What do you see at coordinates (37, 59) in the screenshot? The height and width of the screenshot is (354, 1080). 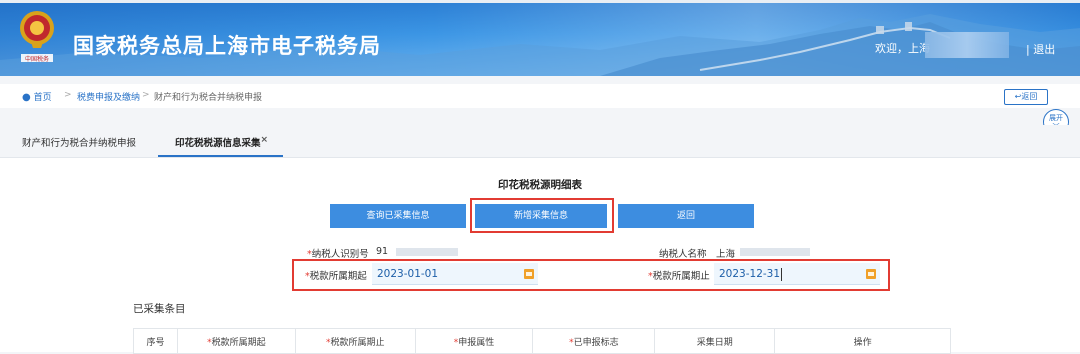 I see `emblem-caption: 中国税务` at bounding box center [37, 59].